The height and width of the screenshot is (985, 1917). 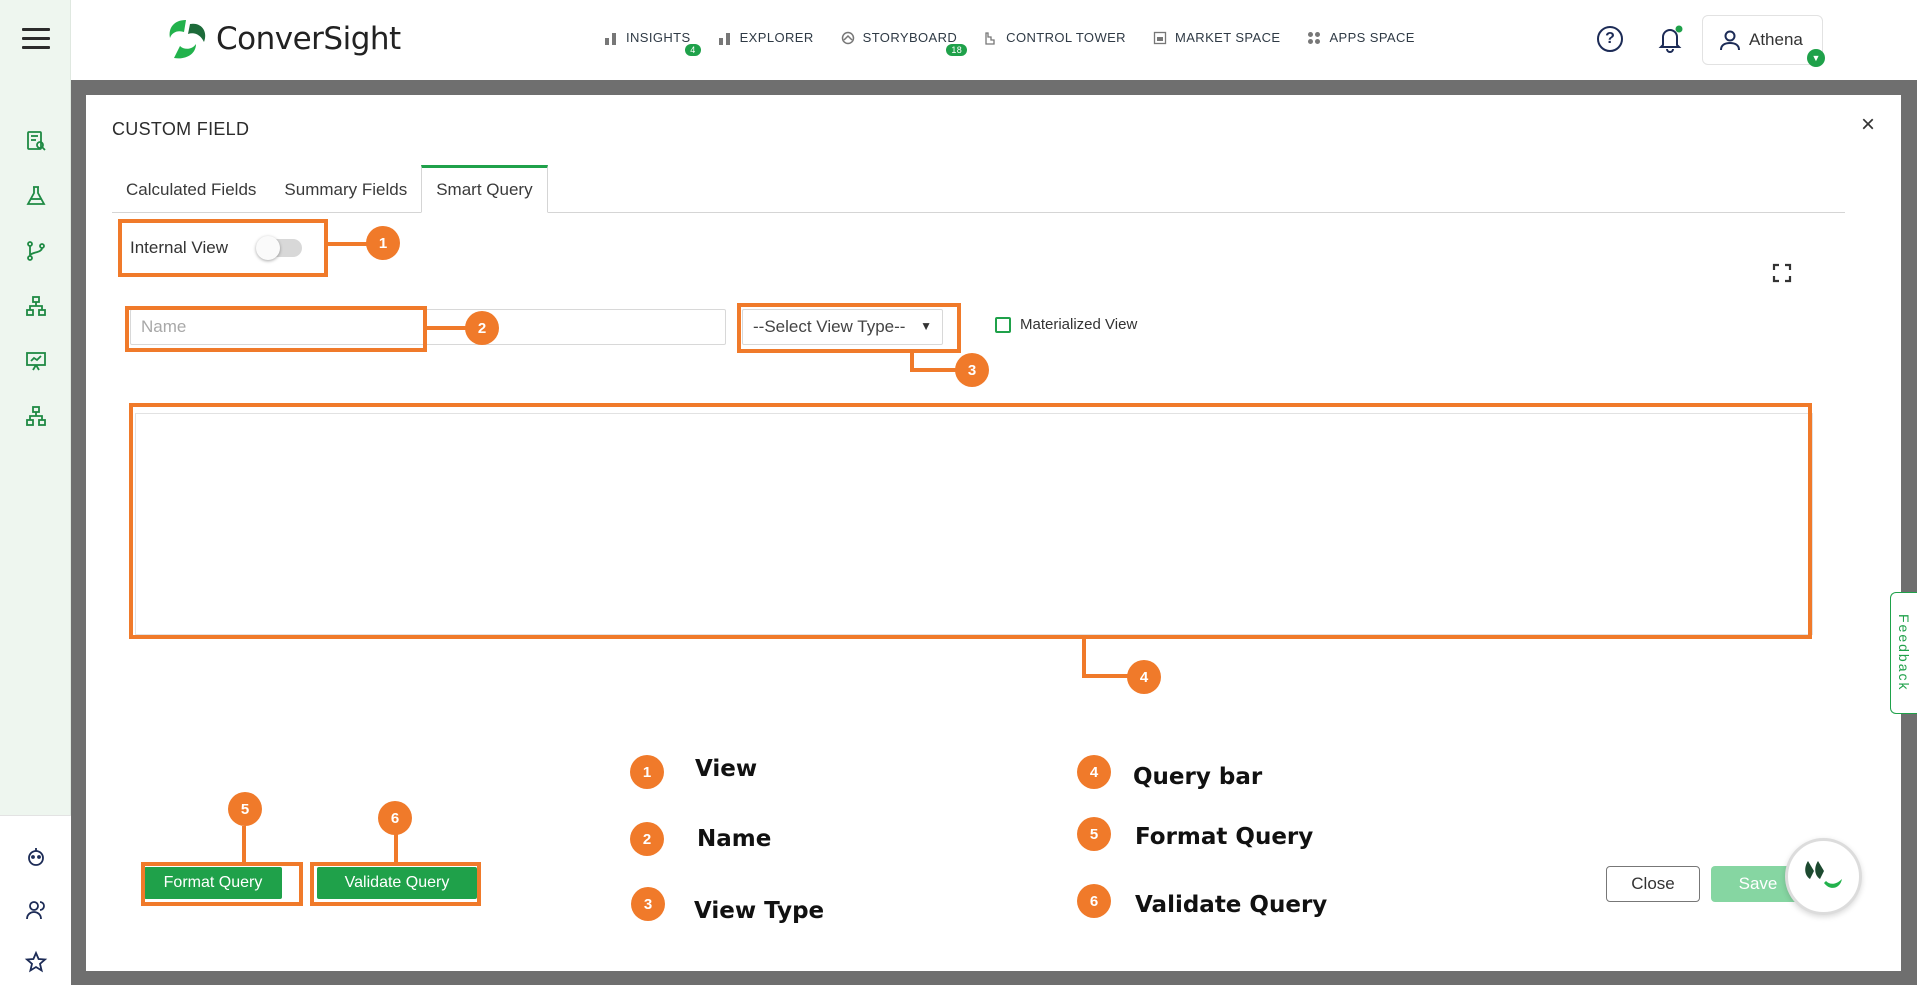 I want to click on legend-label: Validate Query, so click(x=1231, y=905).